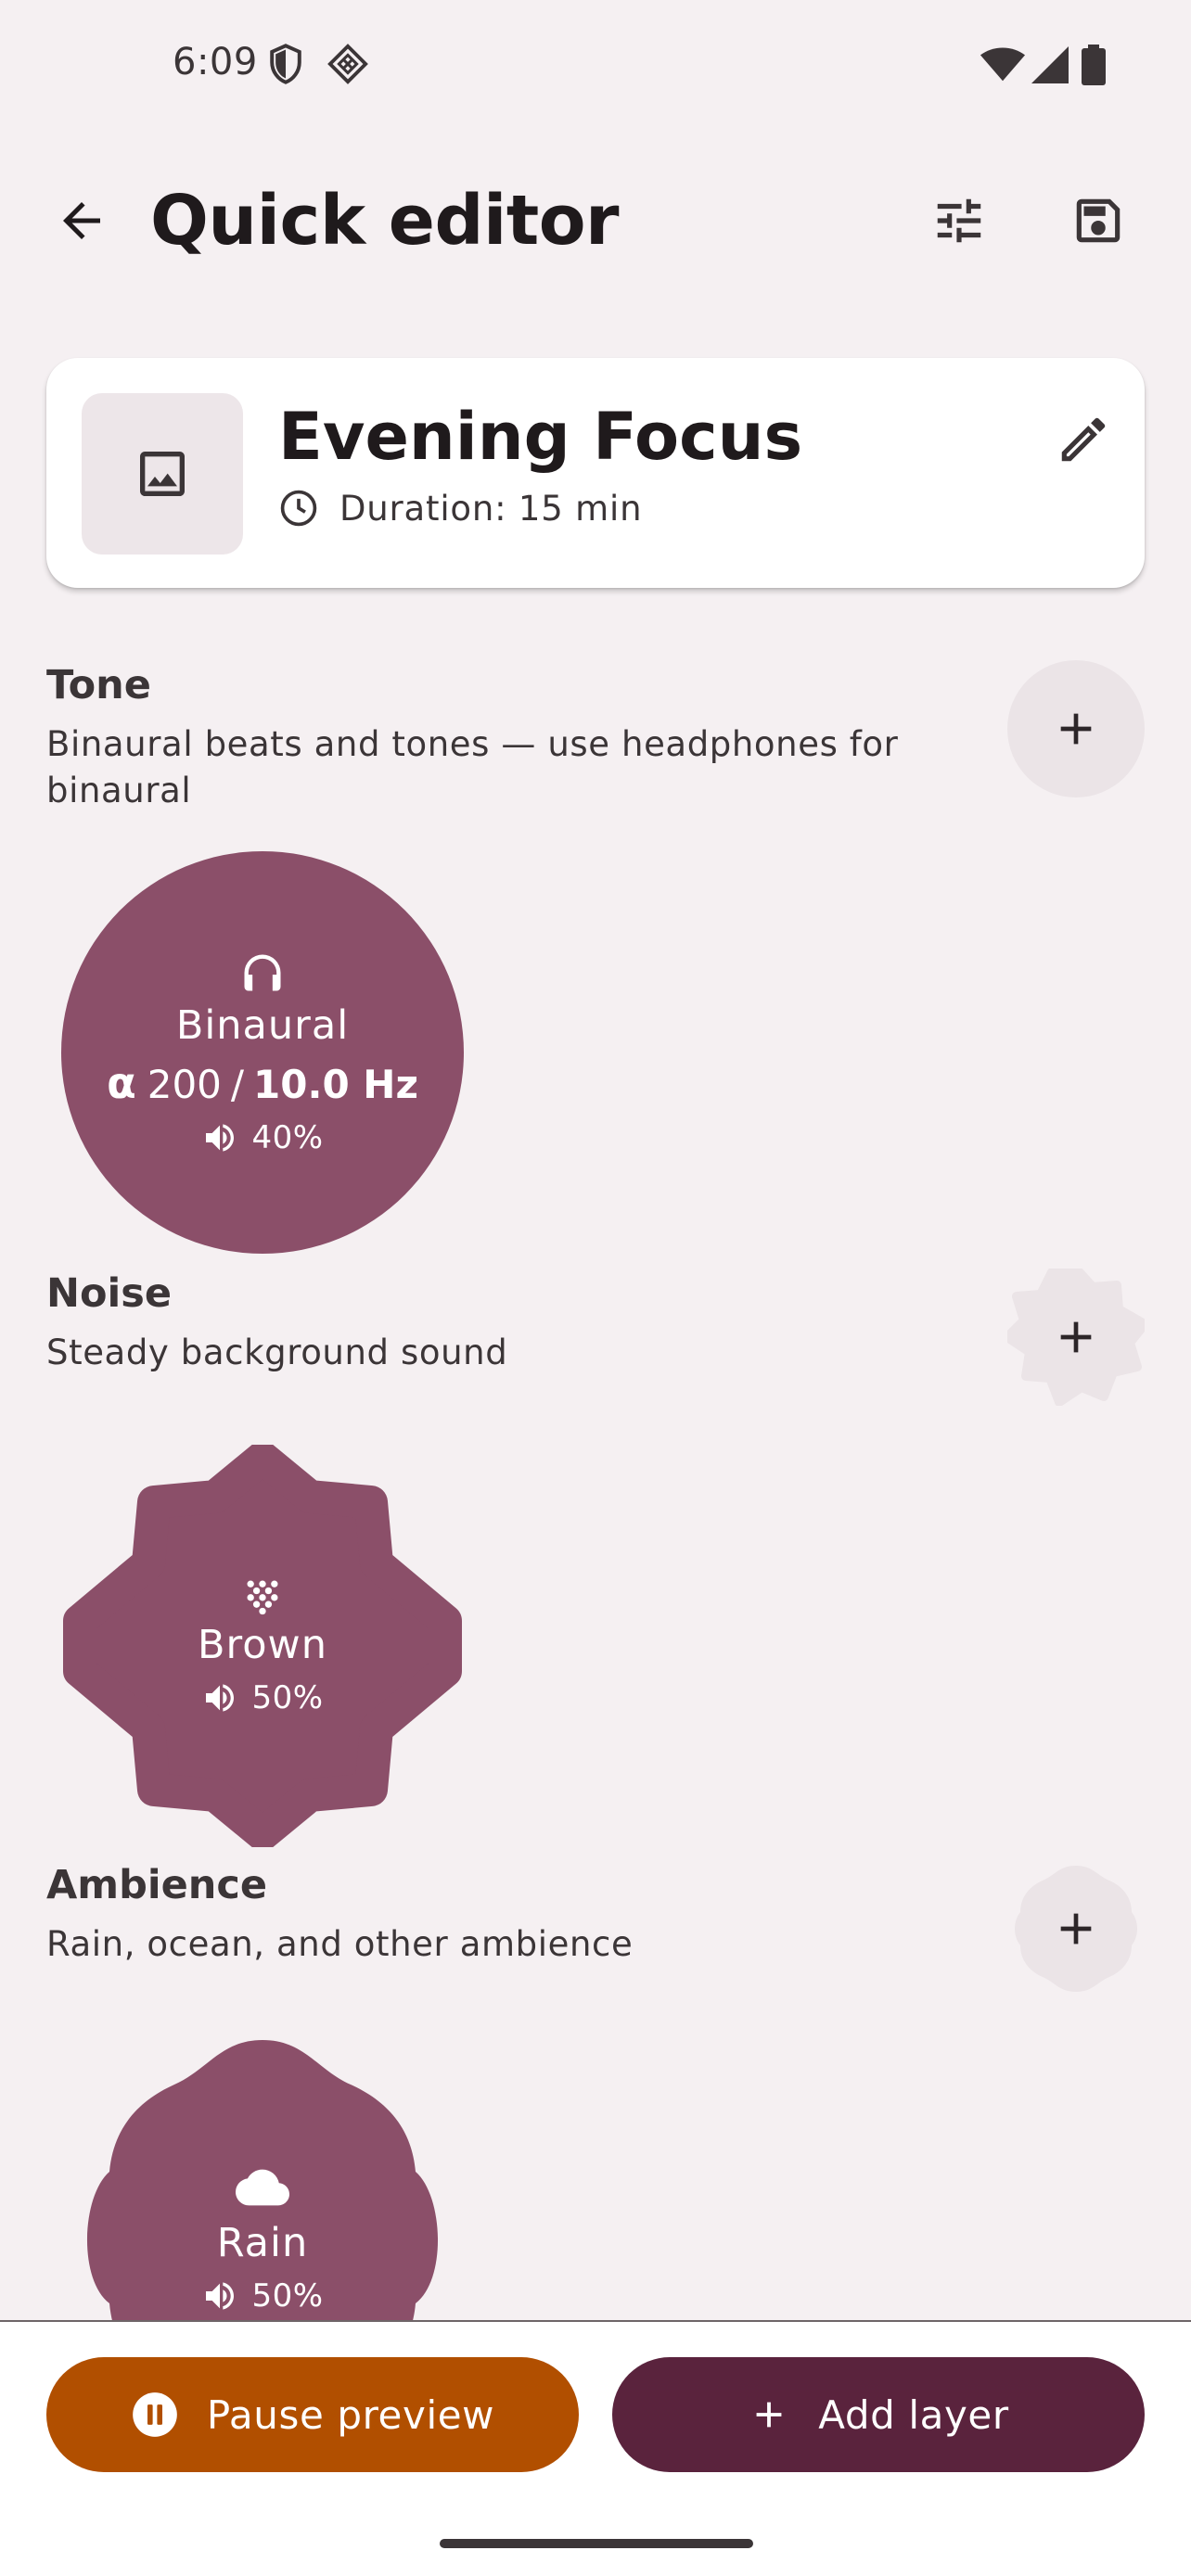  Describe the element at coordinates (98, 685) in the screenshot. I see `section-title-tone: Tone` at that location.